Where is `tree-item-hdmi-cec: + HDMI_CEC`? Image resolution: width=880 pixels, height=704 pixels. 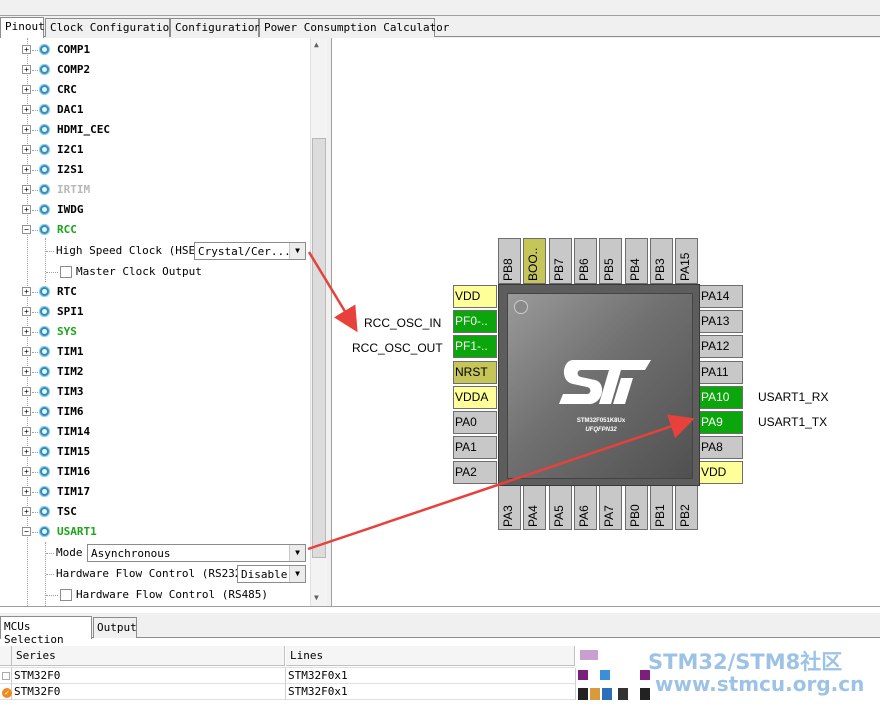
tree-item-hdmi-cec: + HDMI_CEC is located at coordinates (155, 130).